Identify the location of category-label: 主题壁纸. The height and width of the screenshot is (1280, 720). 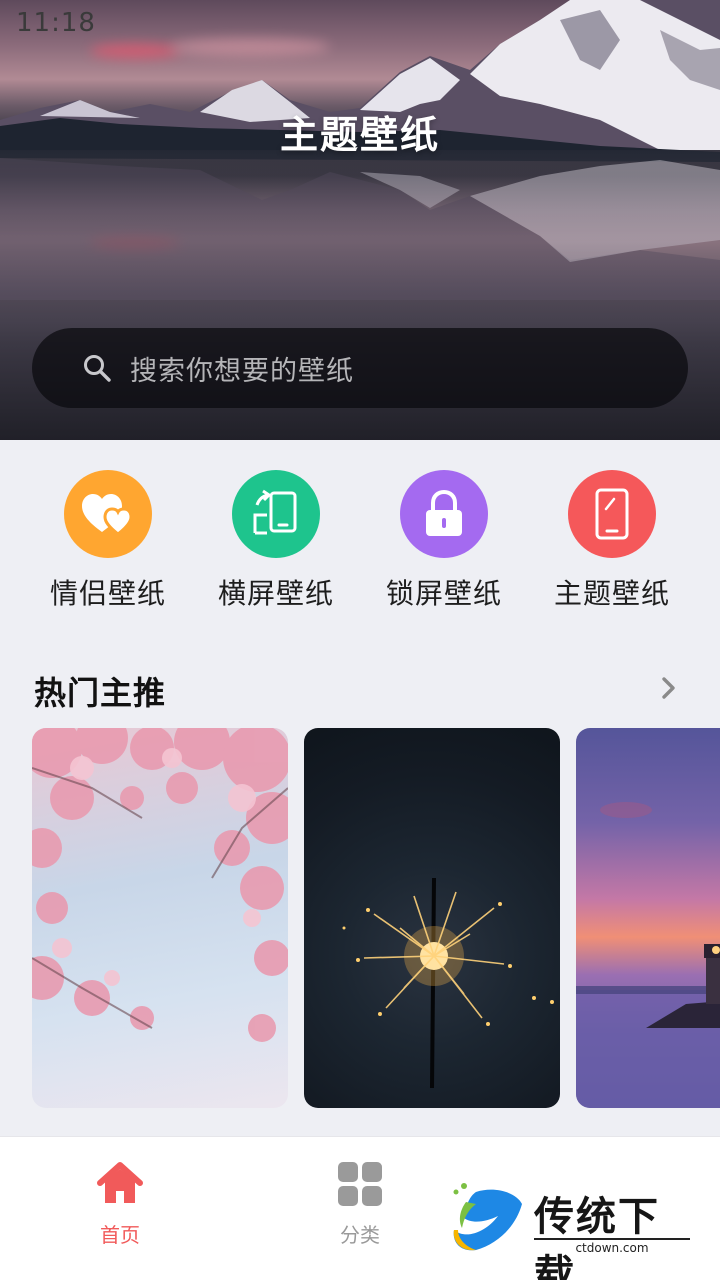
(611, 593).